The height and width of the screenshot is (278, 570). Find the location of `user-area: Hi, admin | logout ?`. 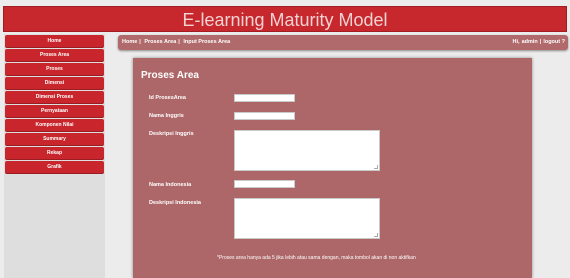

user-area: Hi, admin | logout ? is located at coordinates (538, 42).